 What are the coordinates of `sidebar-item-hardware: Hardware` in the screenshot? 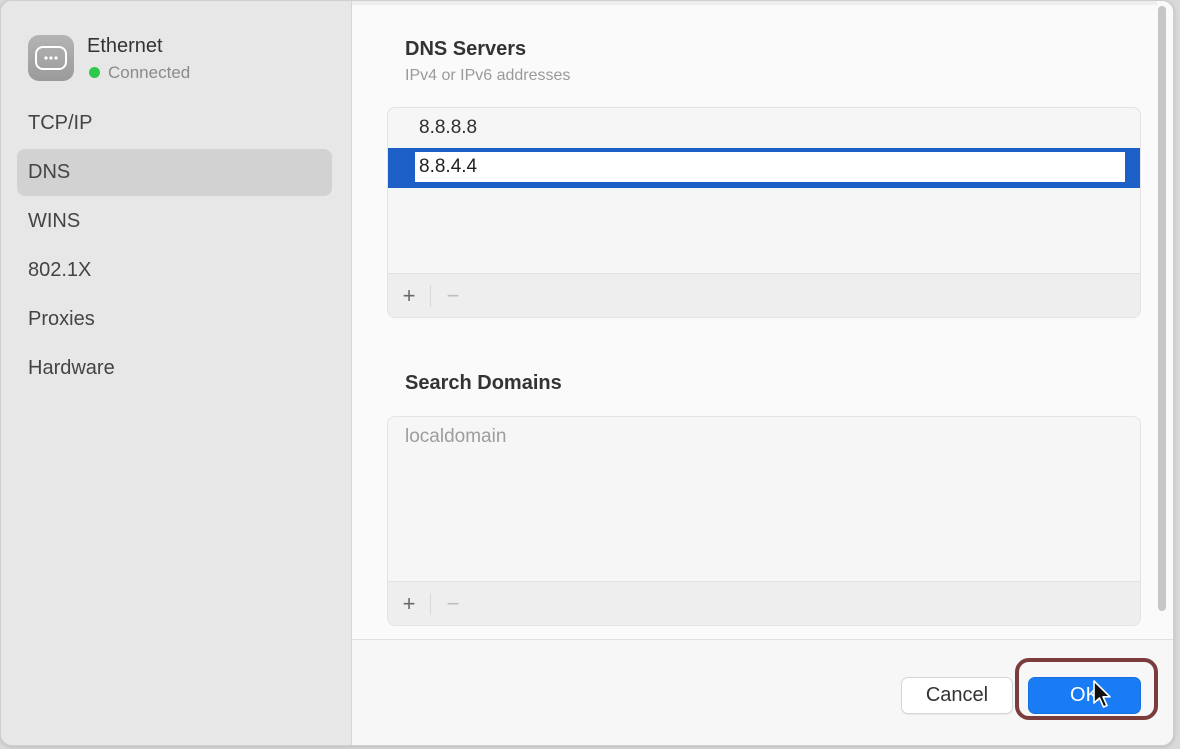 It's located at (174, 368).